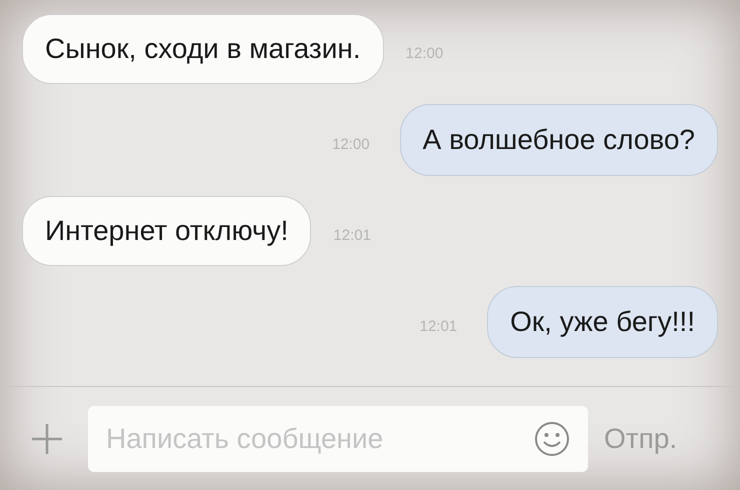 The height and width of the screenshot is (490, 740). Describe the element at coordinates (602, 322) in the screenshot. I see `message-bubble: Ок, уже бегу!!!` at that location.